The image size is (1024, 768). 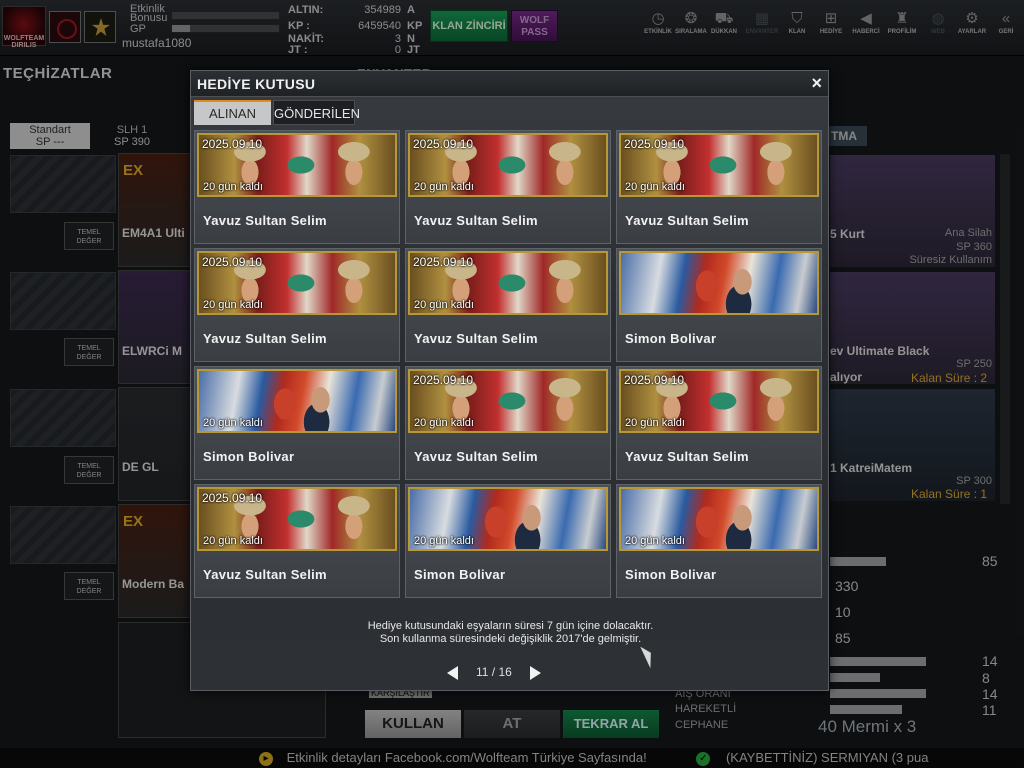 I want to click on gift-item: Simon Bolivar, so click(x=719, y=305).